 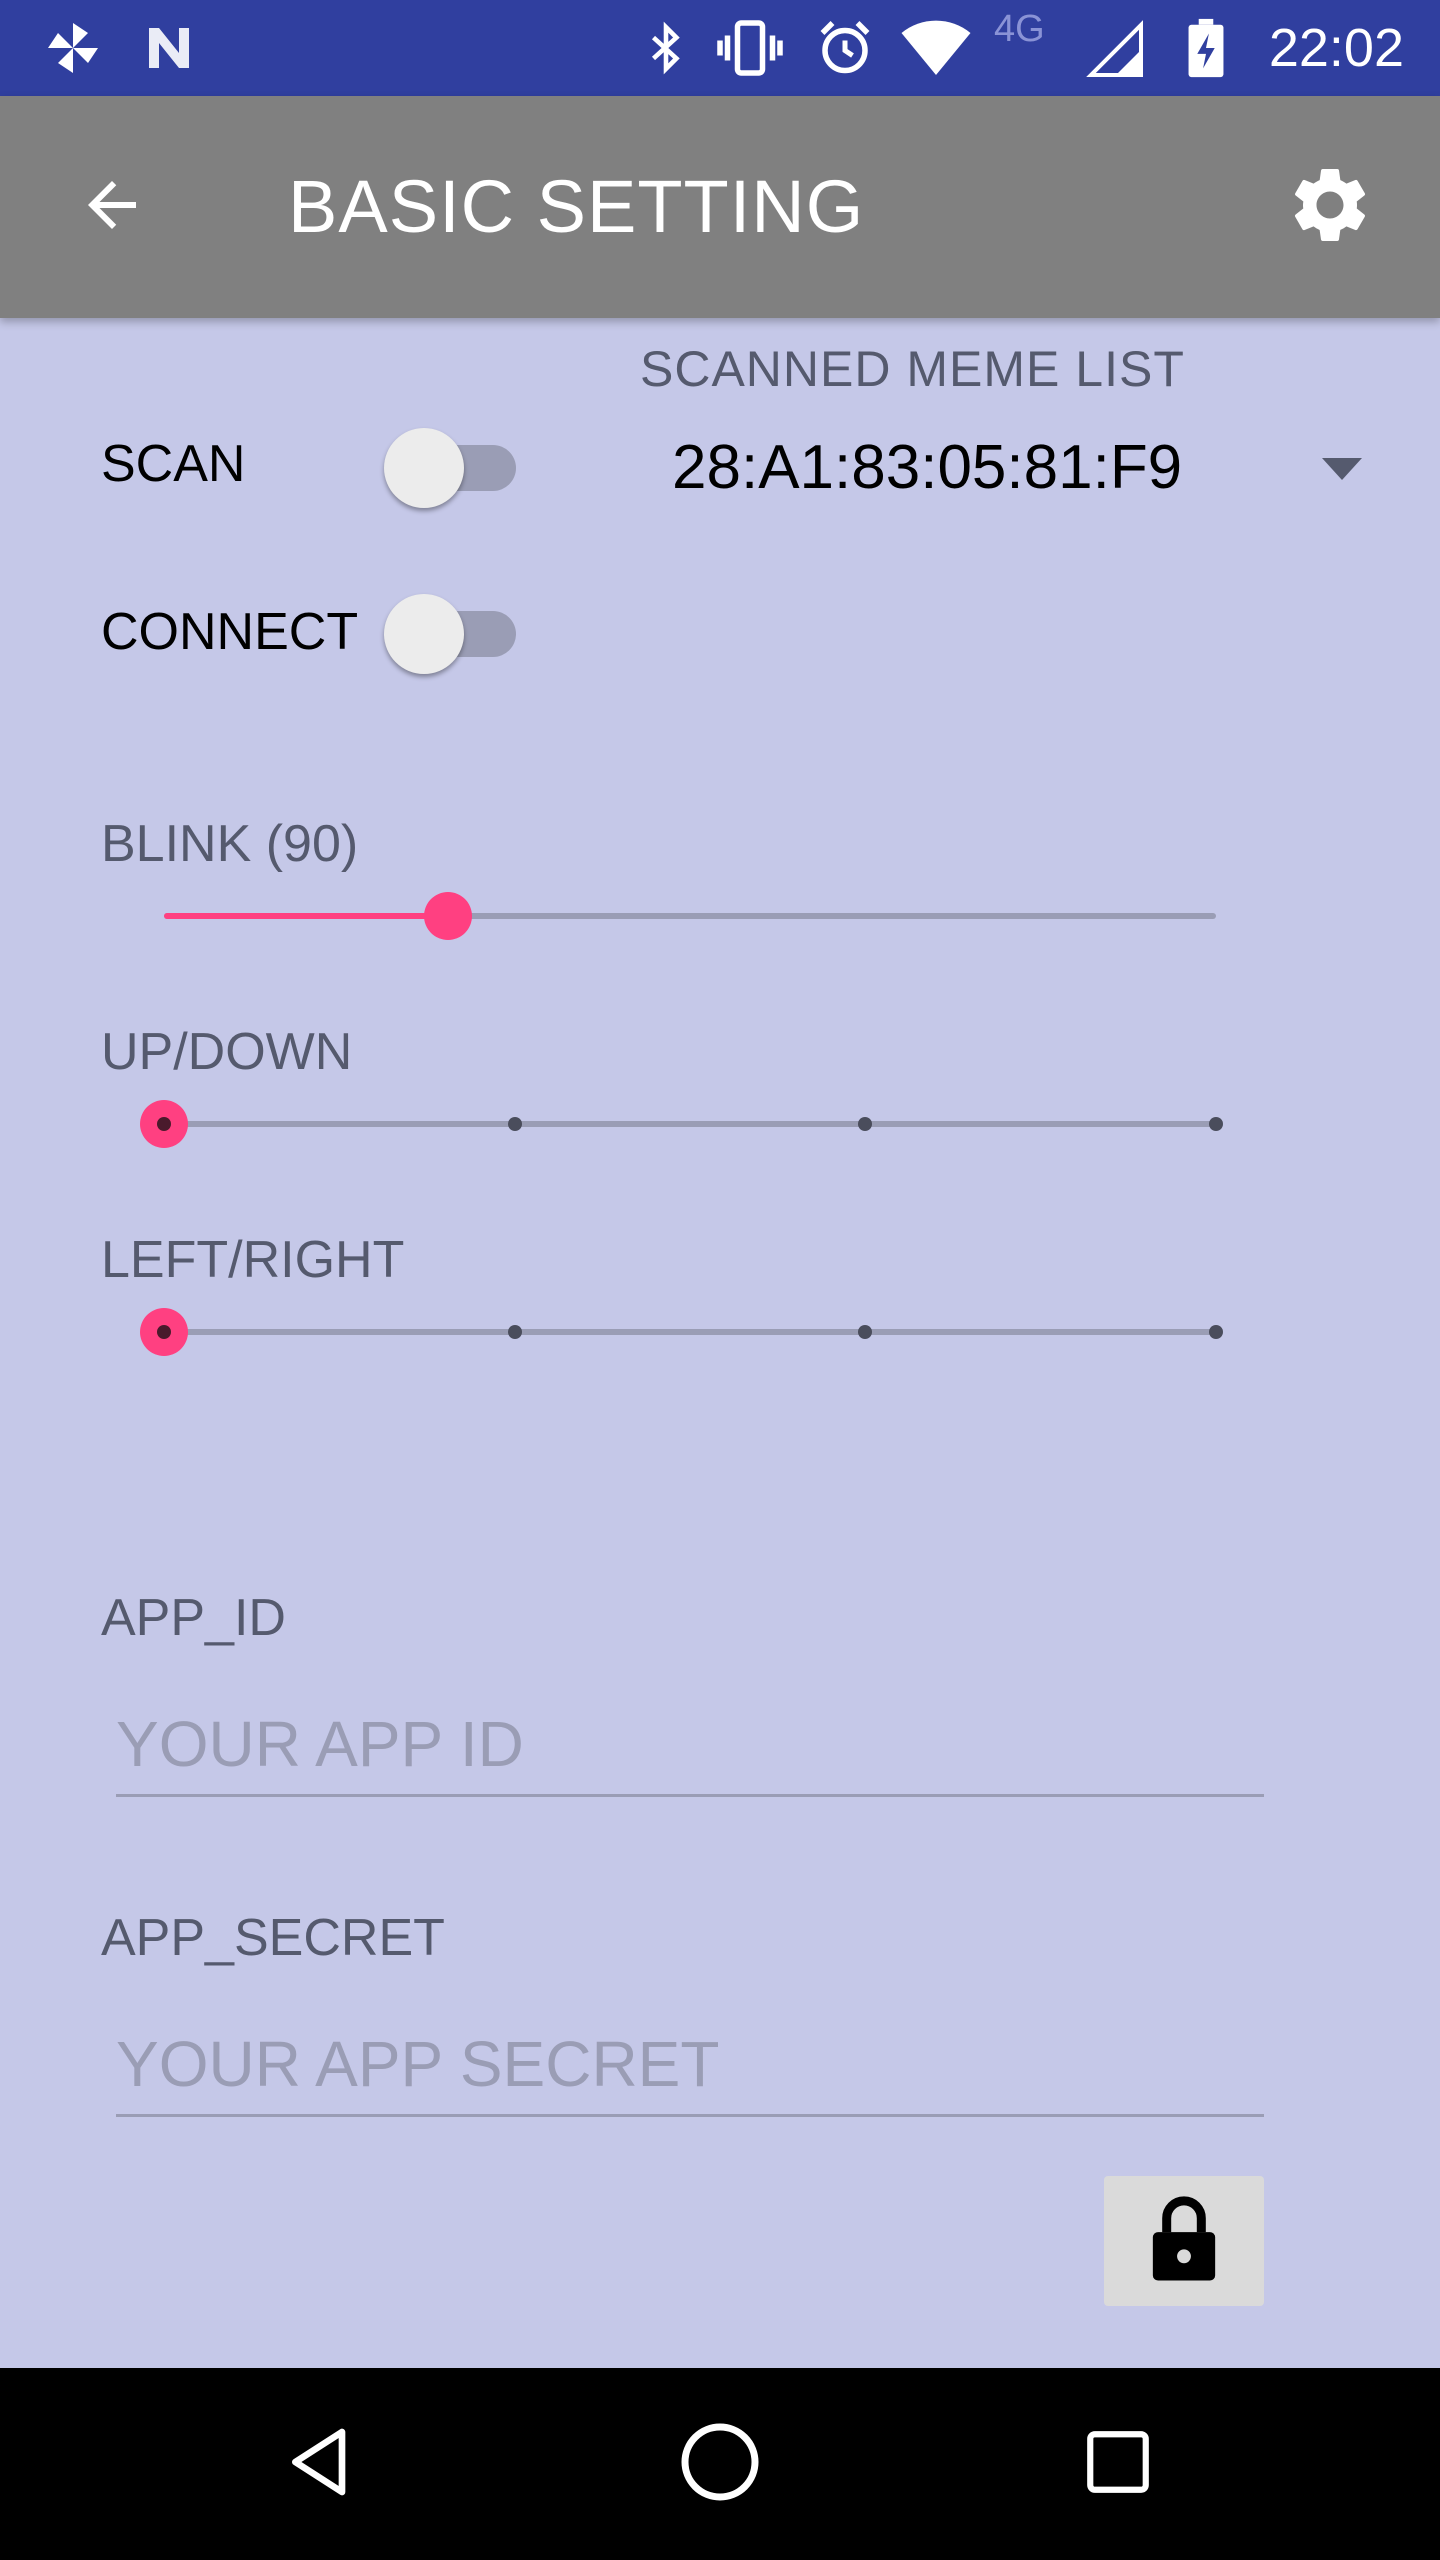 I want to click on scan-switch, so click(x=454, y=463).